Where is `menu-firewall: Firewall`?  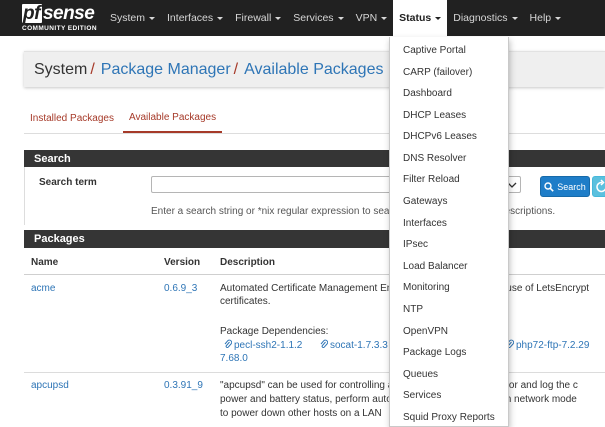
menu-firewall: Firewall is located at coordinates (258, 18).